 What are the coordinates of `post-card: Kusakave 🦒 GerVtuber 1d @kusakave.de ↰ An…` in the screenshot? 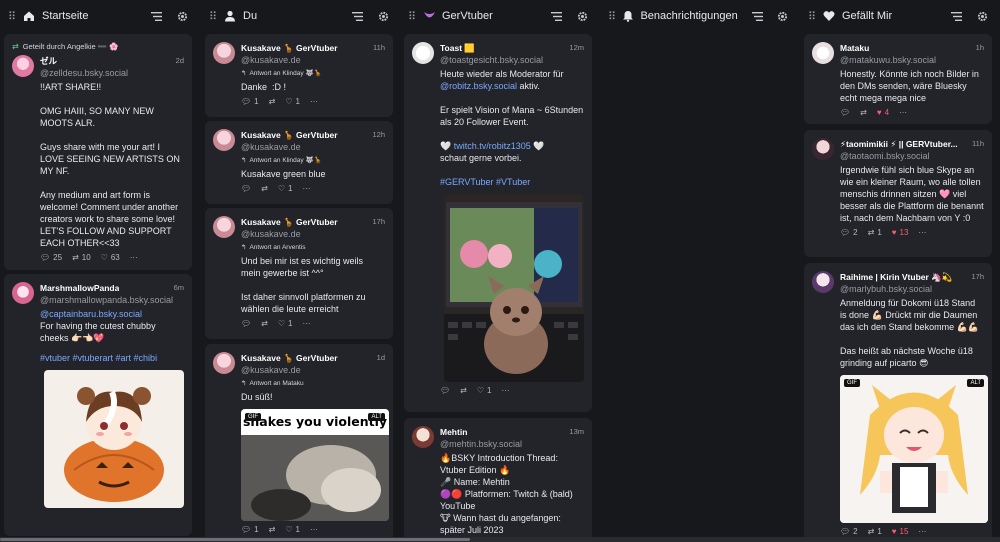 It's located at (299, 443).